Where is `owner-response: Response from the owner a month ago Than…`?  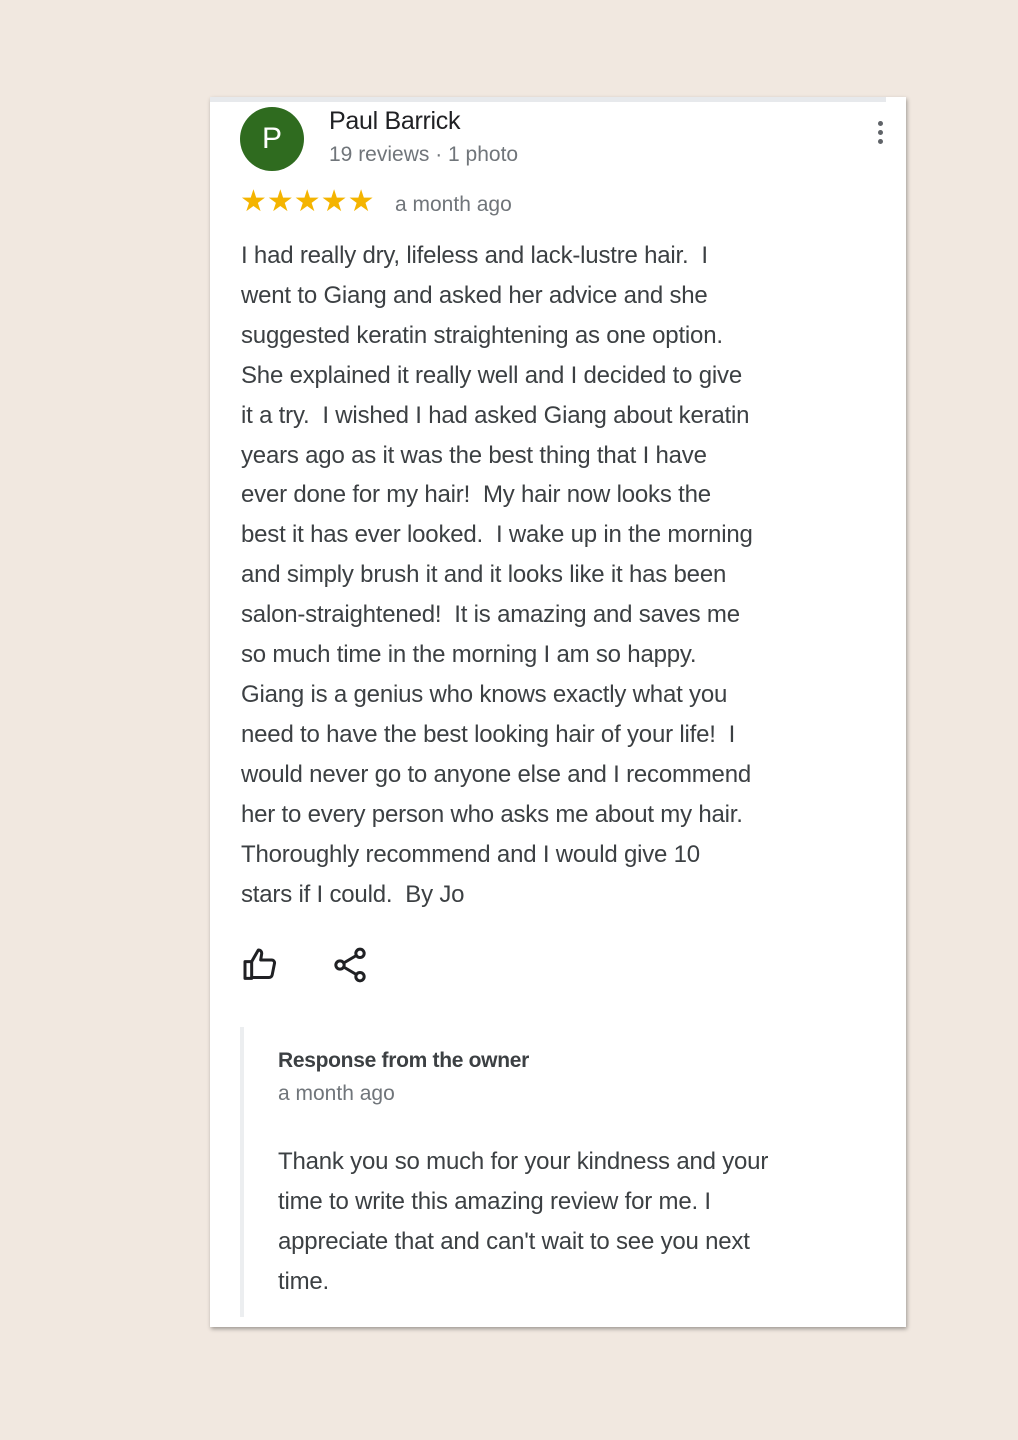
owner-response: Response from the owner a month ago Than… is located at coordinates (560, 1172).